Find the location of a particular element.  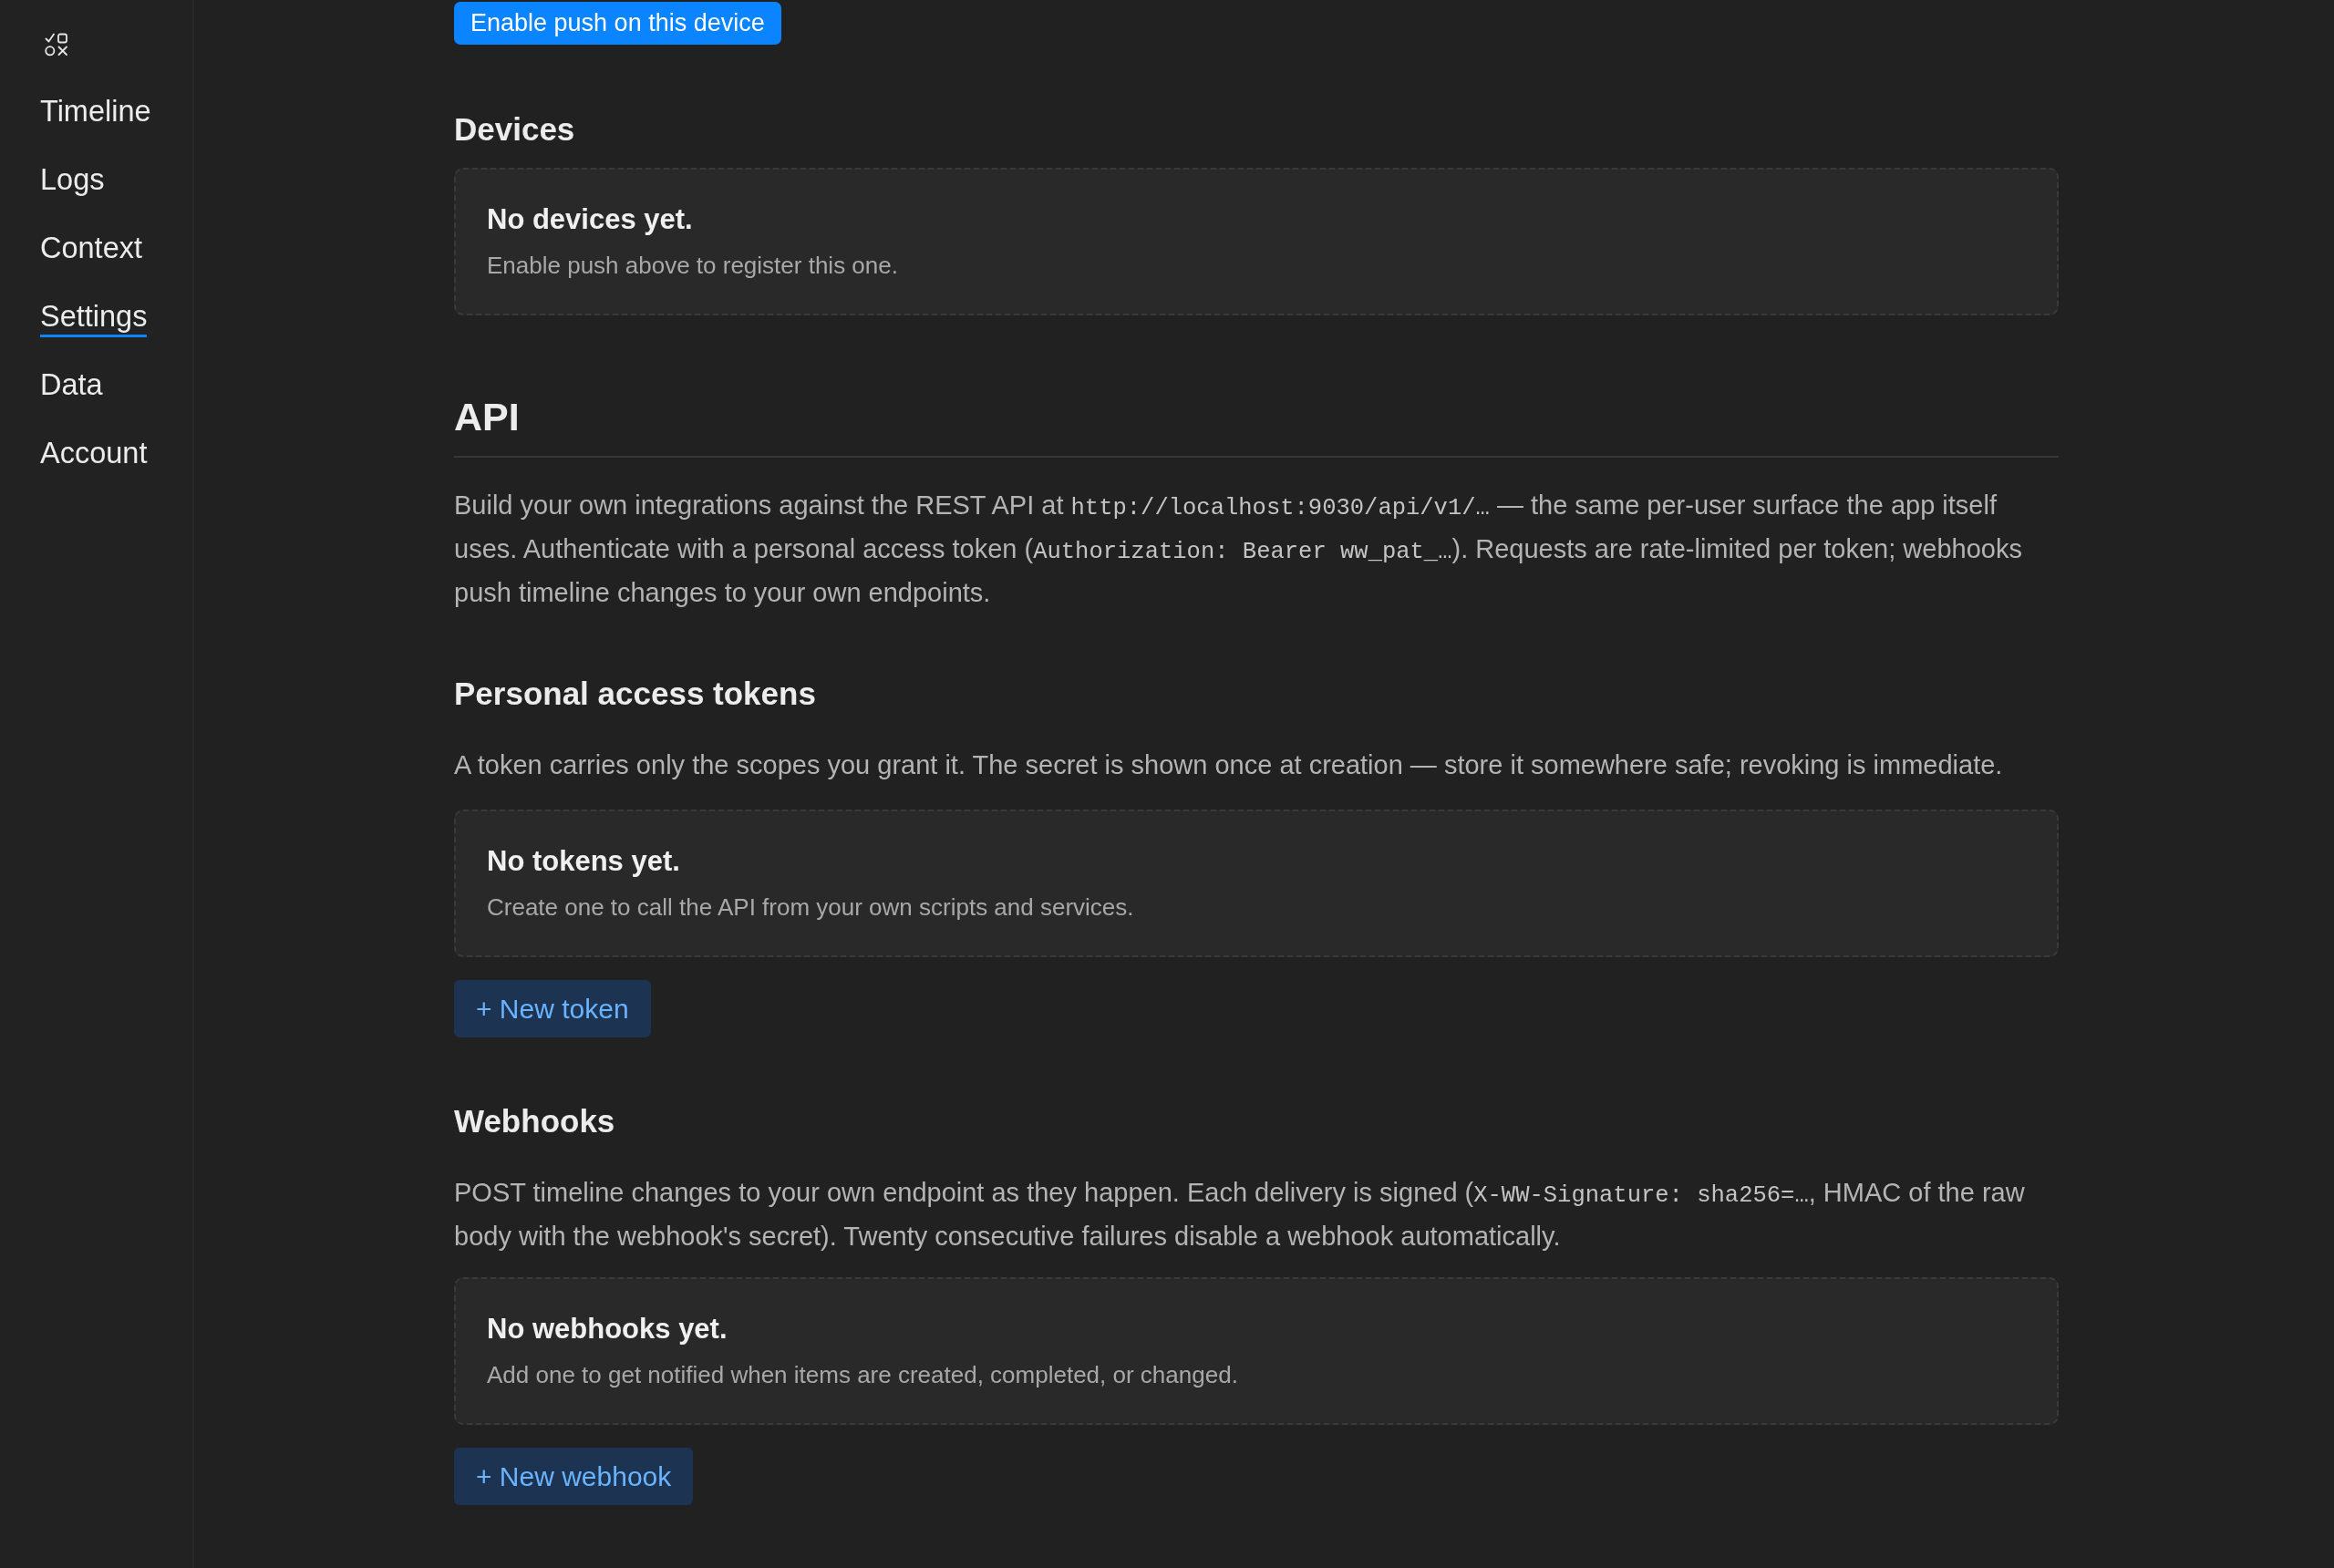

nav-link: Account is located at coordinates (94, 454).